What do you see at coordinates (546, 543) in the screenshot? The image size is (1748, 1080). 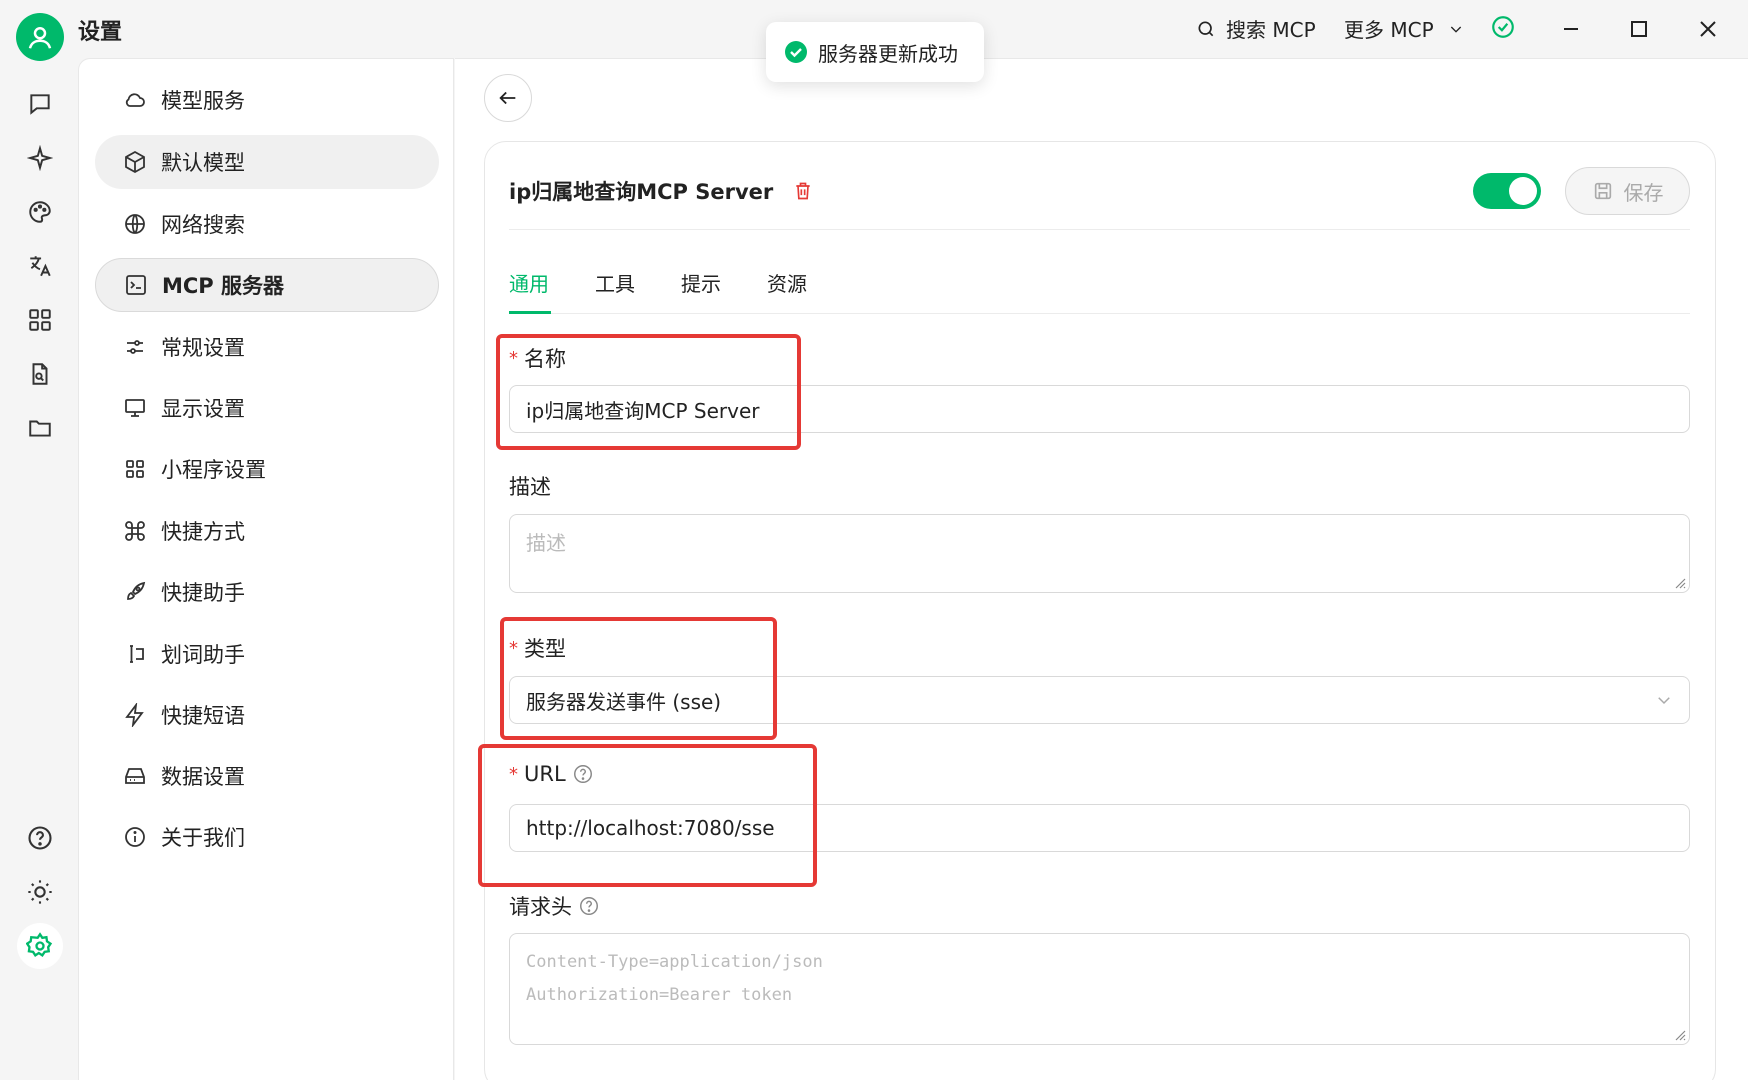 I see `desc-placeholder: 描述` at bounding box center [546, 543].